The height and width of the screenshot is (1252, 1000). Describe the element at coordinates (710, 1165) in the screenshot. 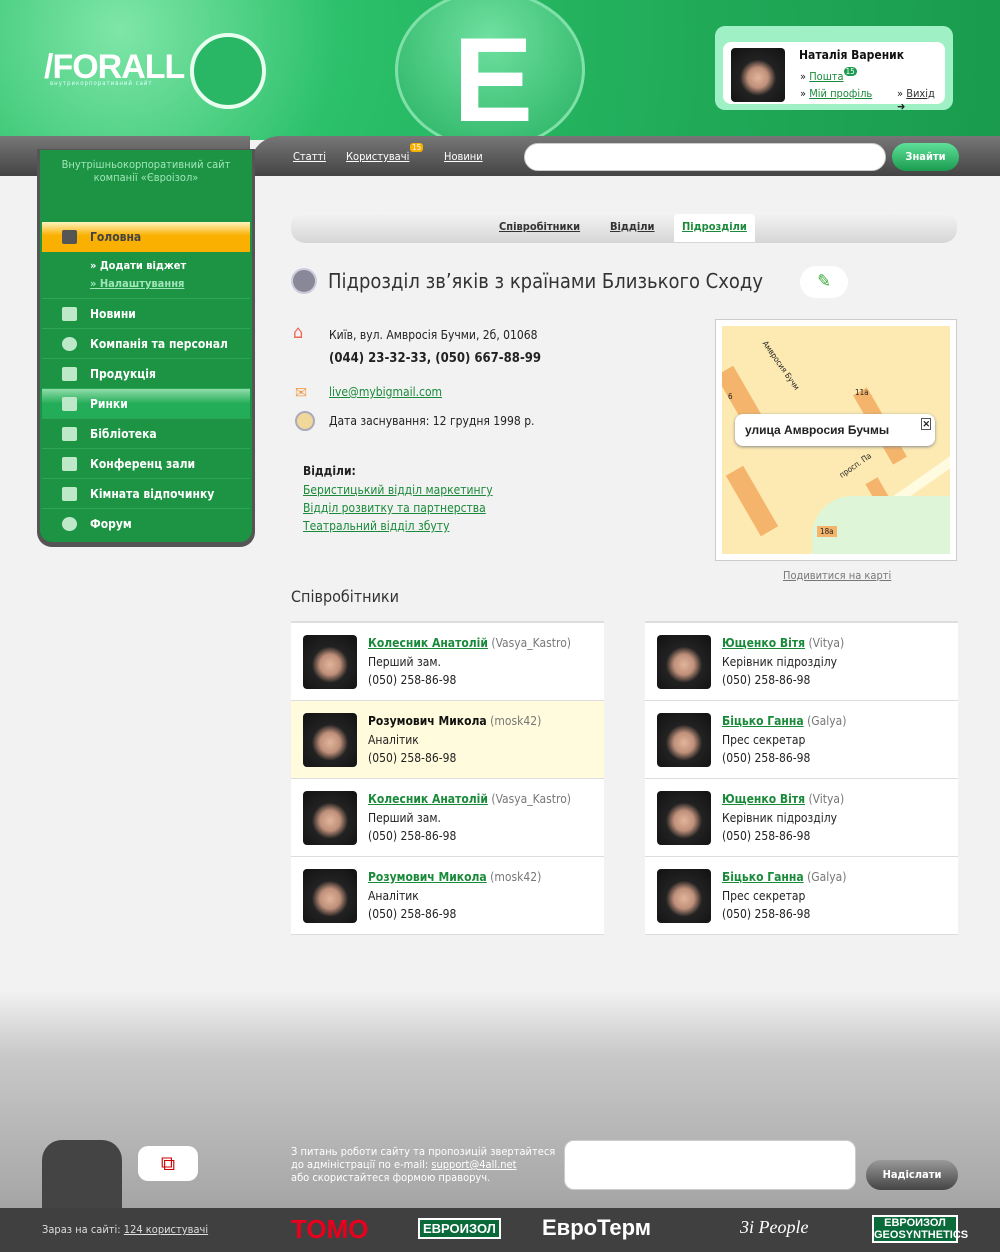

I see `feedback-textarea` at that location.